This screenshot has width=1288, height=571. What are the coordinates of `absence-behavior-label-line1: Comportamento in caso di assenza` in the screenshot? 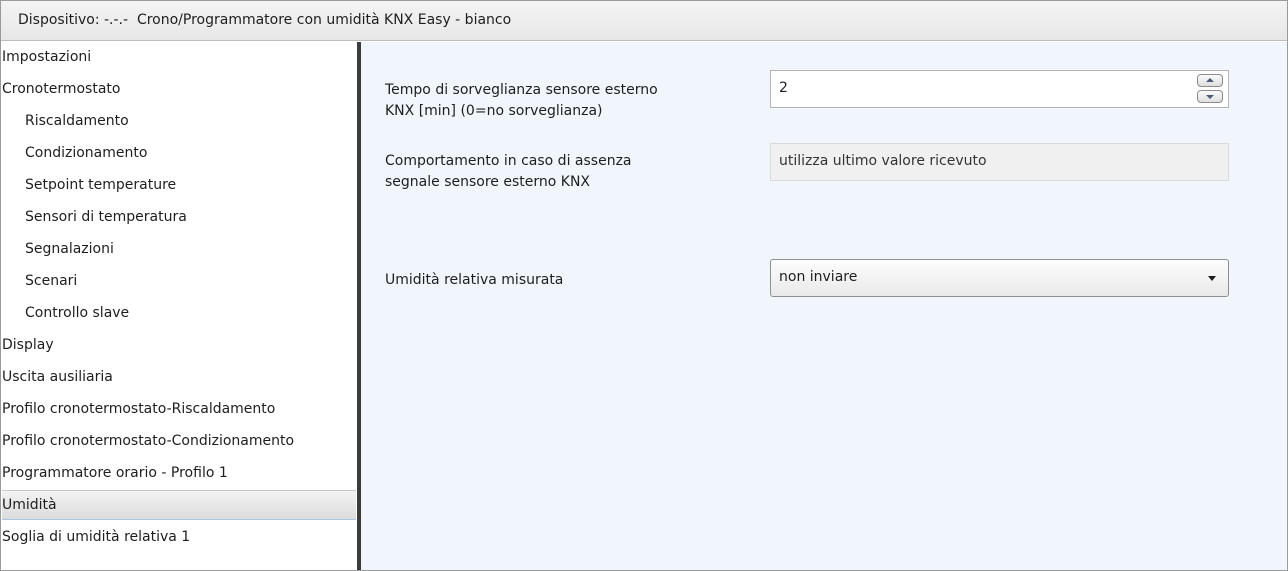 It's located at (508, 161).